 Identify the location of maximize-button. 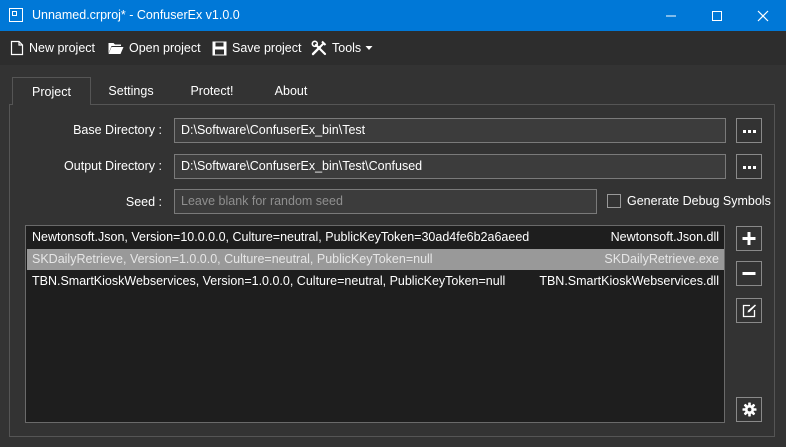
(717, 15).